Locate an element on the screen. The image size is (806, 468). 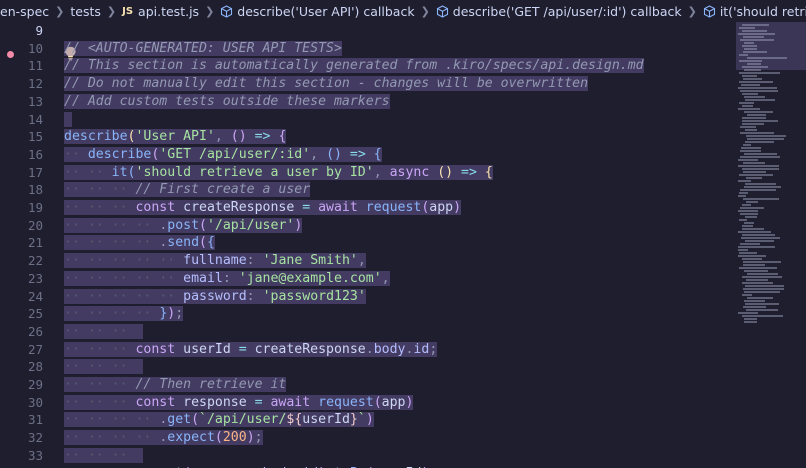
breadcrumb-item: JS api.test.js ❯ is located at coordinates (171, 11).